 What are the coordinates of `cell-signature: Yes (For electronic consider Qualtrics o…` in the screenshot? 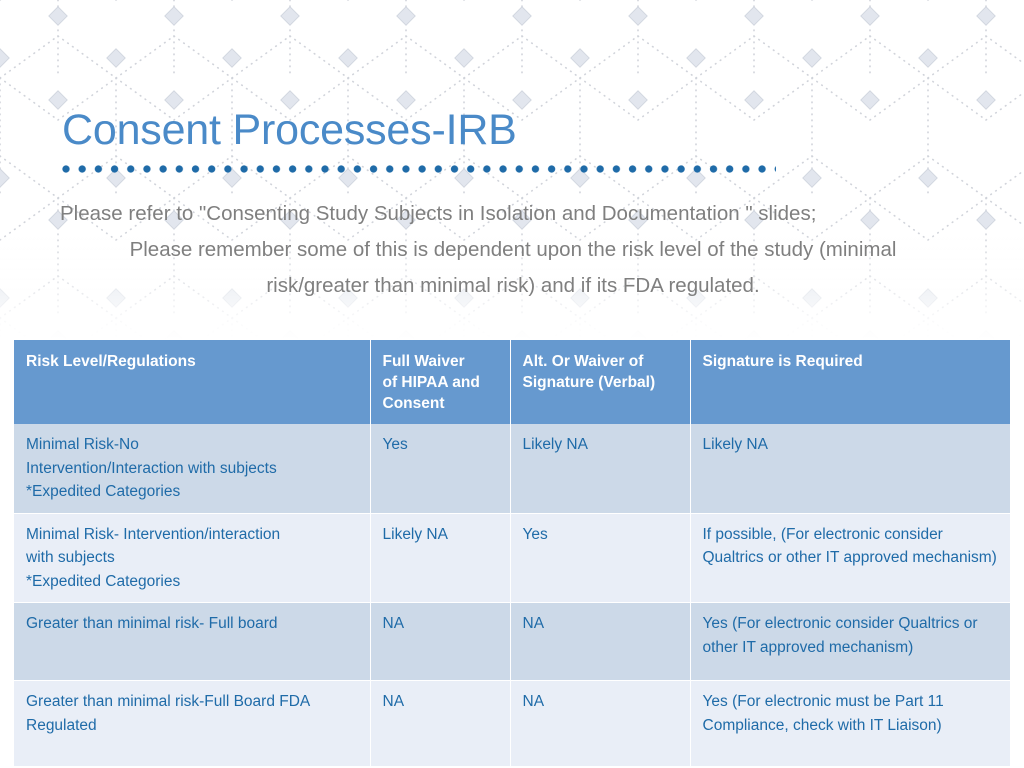 It's located at (850, 641).